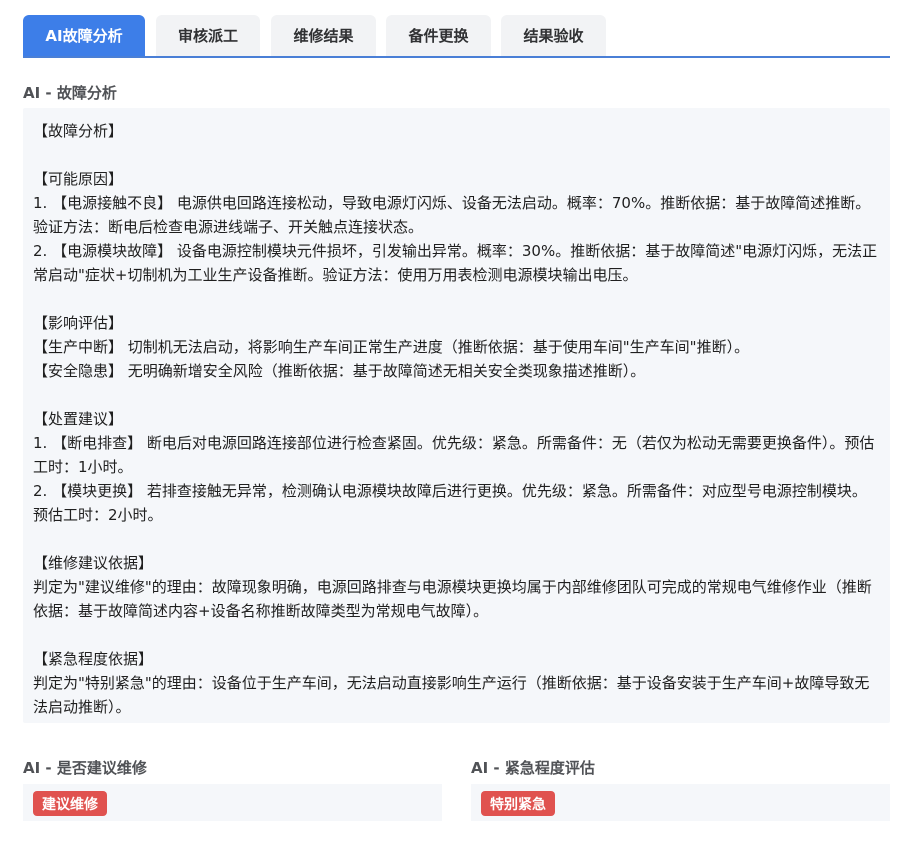 The image size is (918, 843). I want to click on tab-ai-fault-analysis: AI故障分析, so click(84, 35).